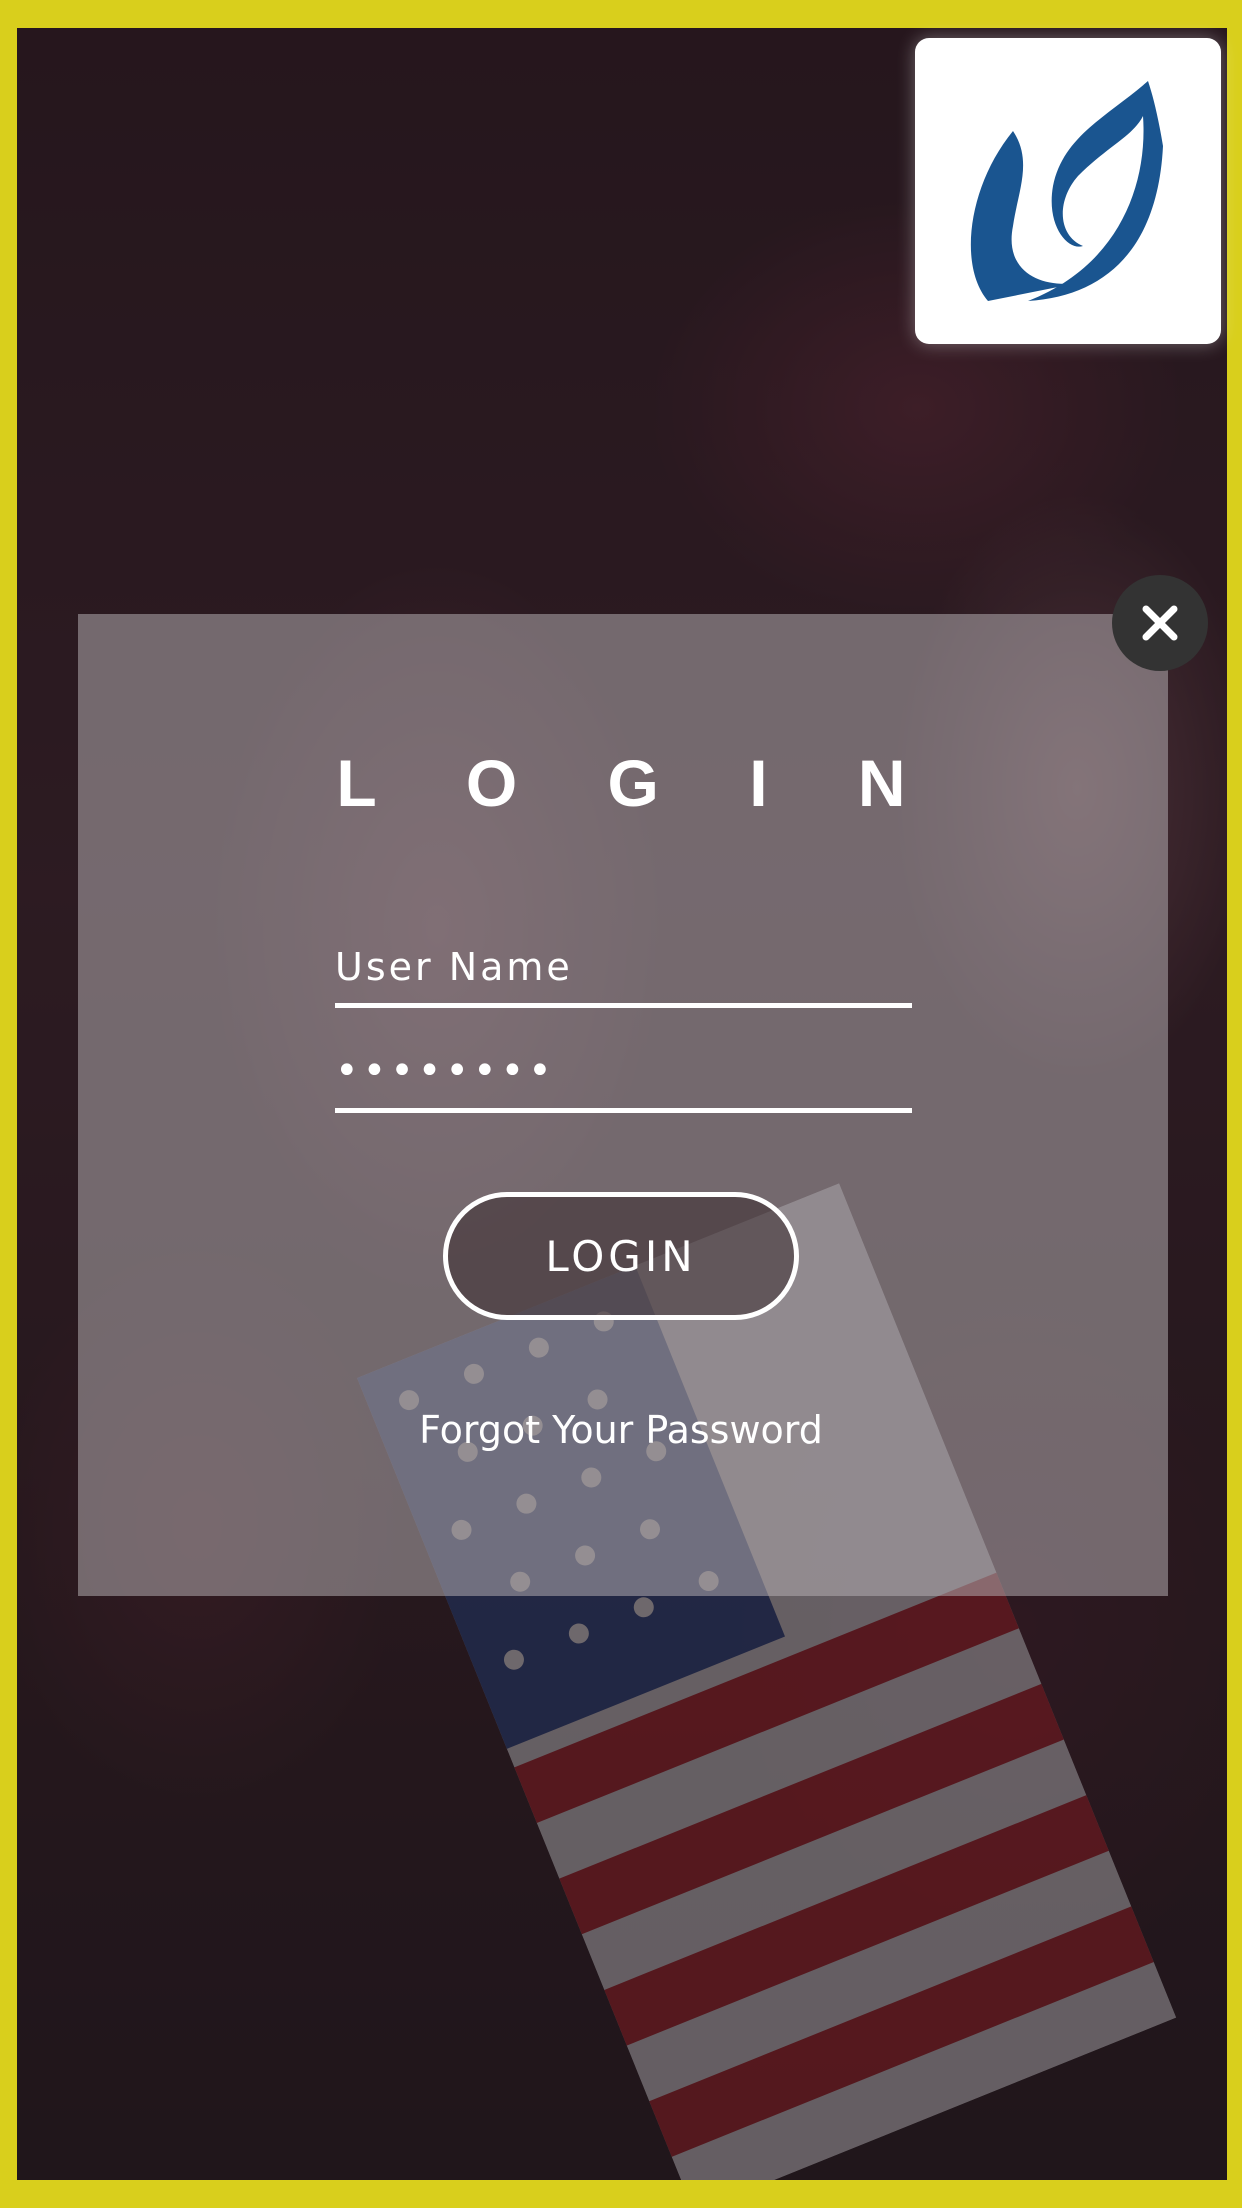 The image size is (1242, 2208). I want to click on close-button, so click(1160, 623).